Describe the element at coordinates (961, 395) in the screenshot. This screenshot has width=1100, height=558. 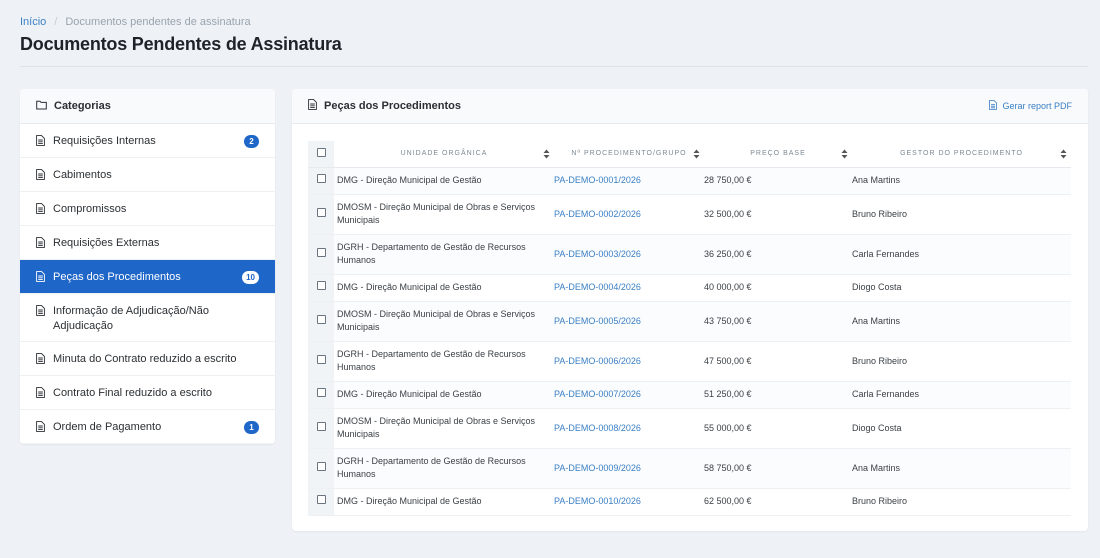
I see `manager-cell: Carla Fernandes` at that location.